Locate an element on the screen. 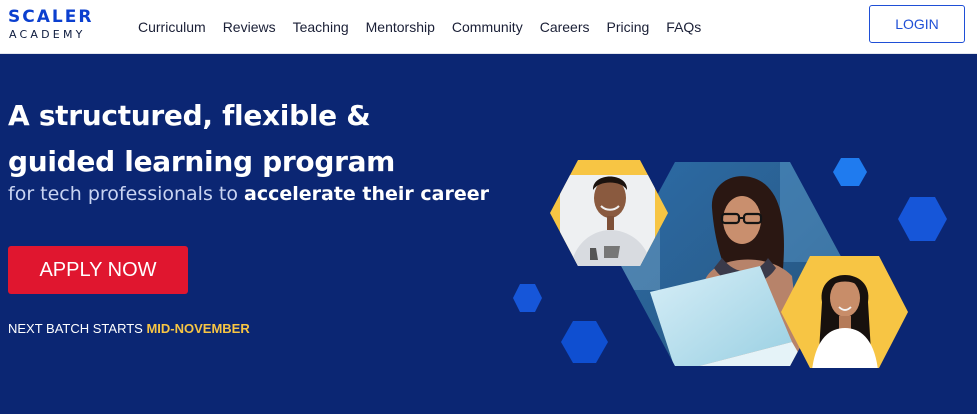 Image resolution: width=977 pixels, height=414 pixels. next-batch-notice: NEXT BATCH STARTS MID-NOVEMBER is located at coordinates (129, 328).